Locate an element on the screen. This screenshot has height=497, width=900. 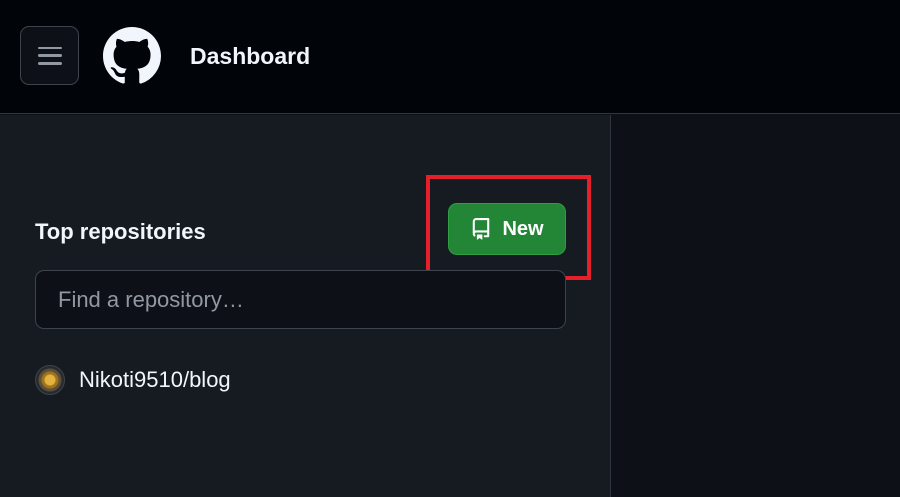
new-button-label: New is located at coordinates (523, 228).